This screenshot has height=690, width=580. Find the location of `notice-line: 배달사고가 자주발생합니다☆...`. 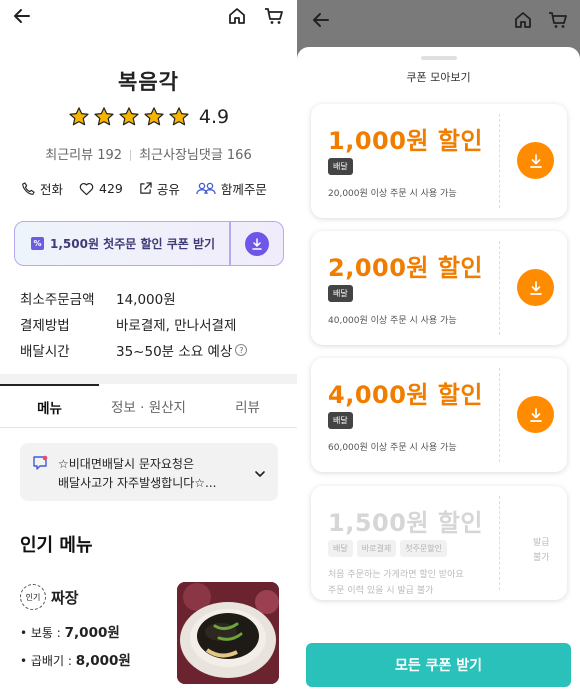

notice-line: 배달사고가 자주발생합니다☆... is located at coordinates (137, 483).